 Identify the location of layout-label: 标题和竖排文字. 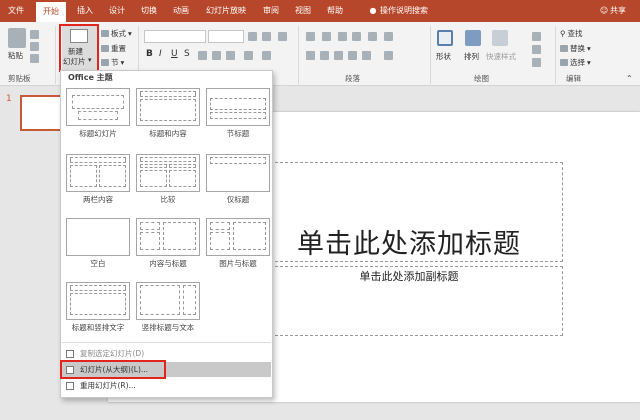
(98, 327).